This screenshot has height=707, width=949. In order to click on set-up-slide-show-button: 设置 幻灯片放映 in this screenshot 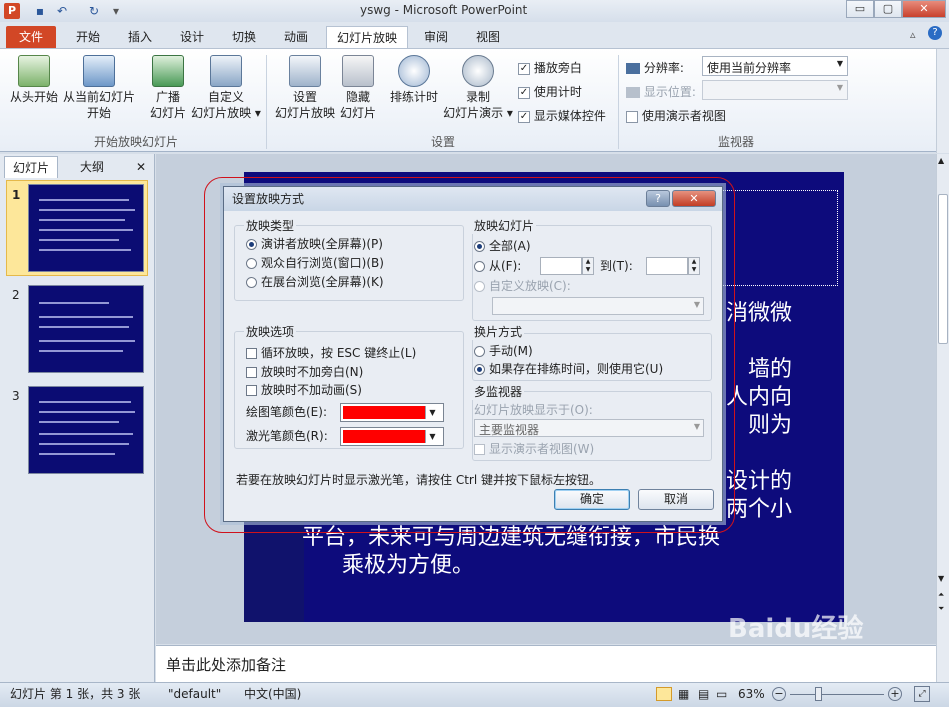, I will do `click(305, 91)`.